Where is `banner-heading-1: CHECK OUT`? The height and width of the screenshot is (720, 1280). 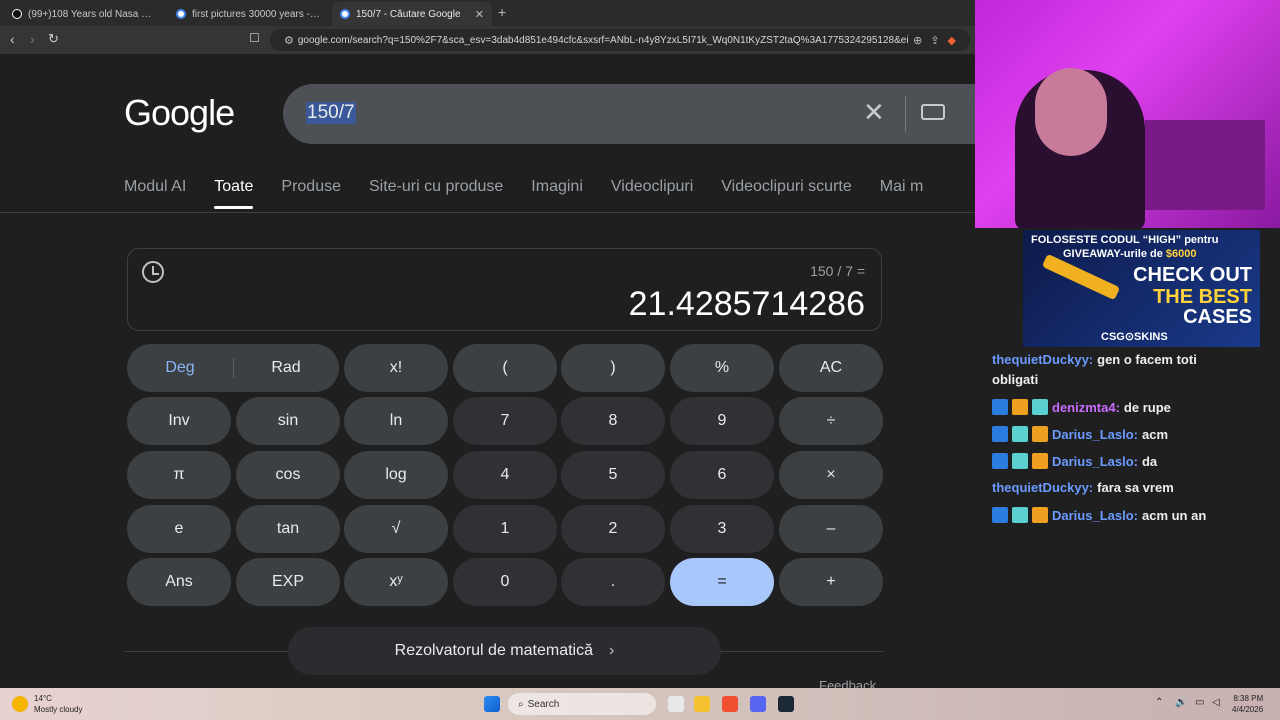 banner-heading-1: CHECK OUT is located at coordinates (1192, 275).